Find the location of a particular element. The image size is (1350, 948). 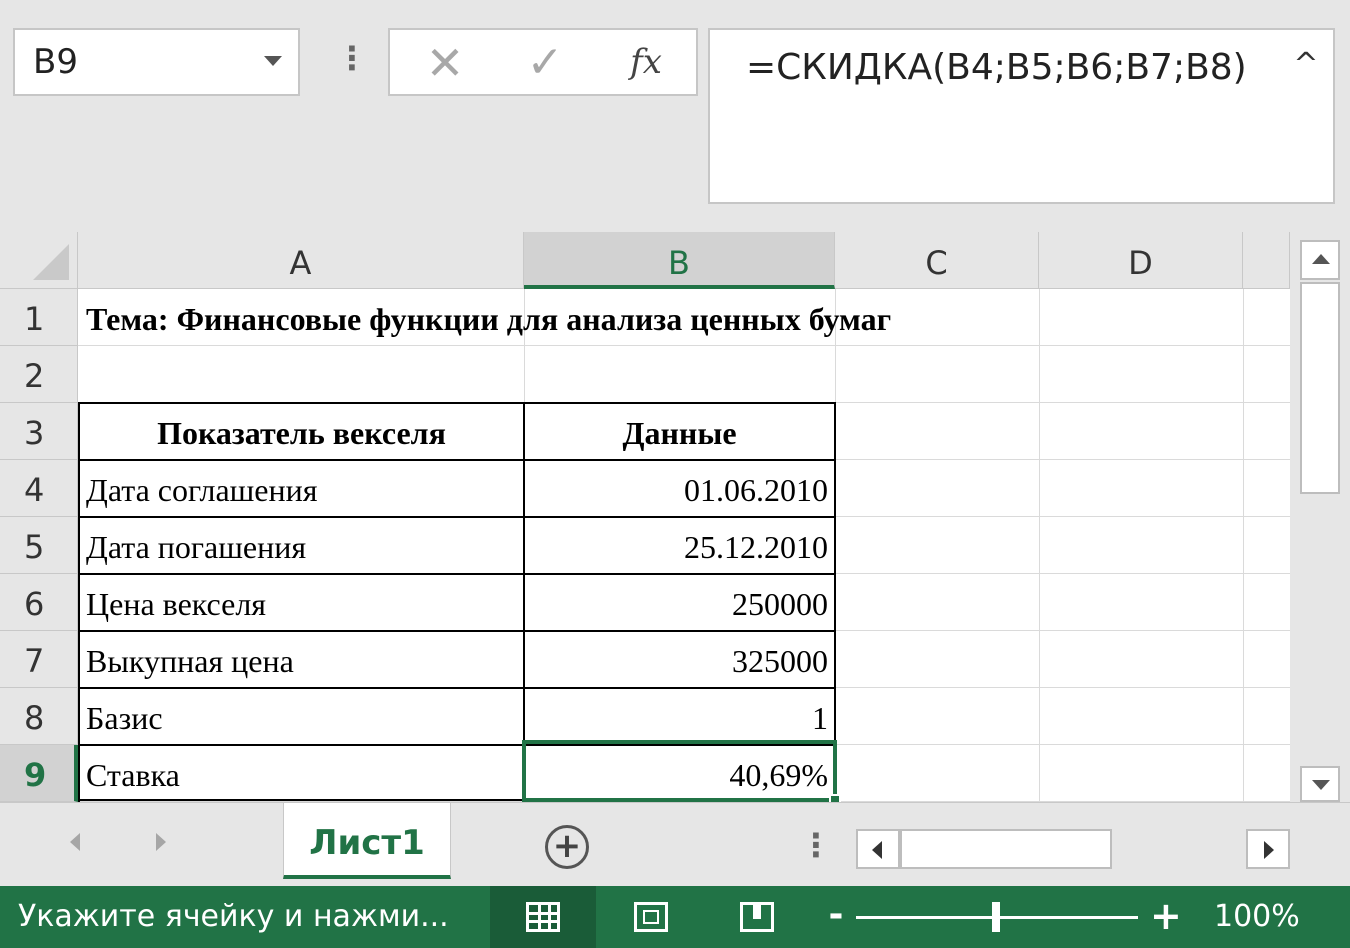

enter-icon: ✓ is located at coordinates (545, 63).